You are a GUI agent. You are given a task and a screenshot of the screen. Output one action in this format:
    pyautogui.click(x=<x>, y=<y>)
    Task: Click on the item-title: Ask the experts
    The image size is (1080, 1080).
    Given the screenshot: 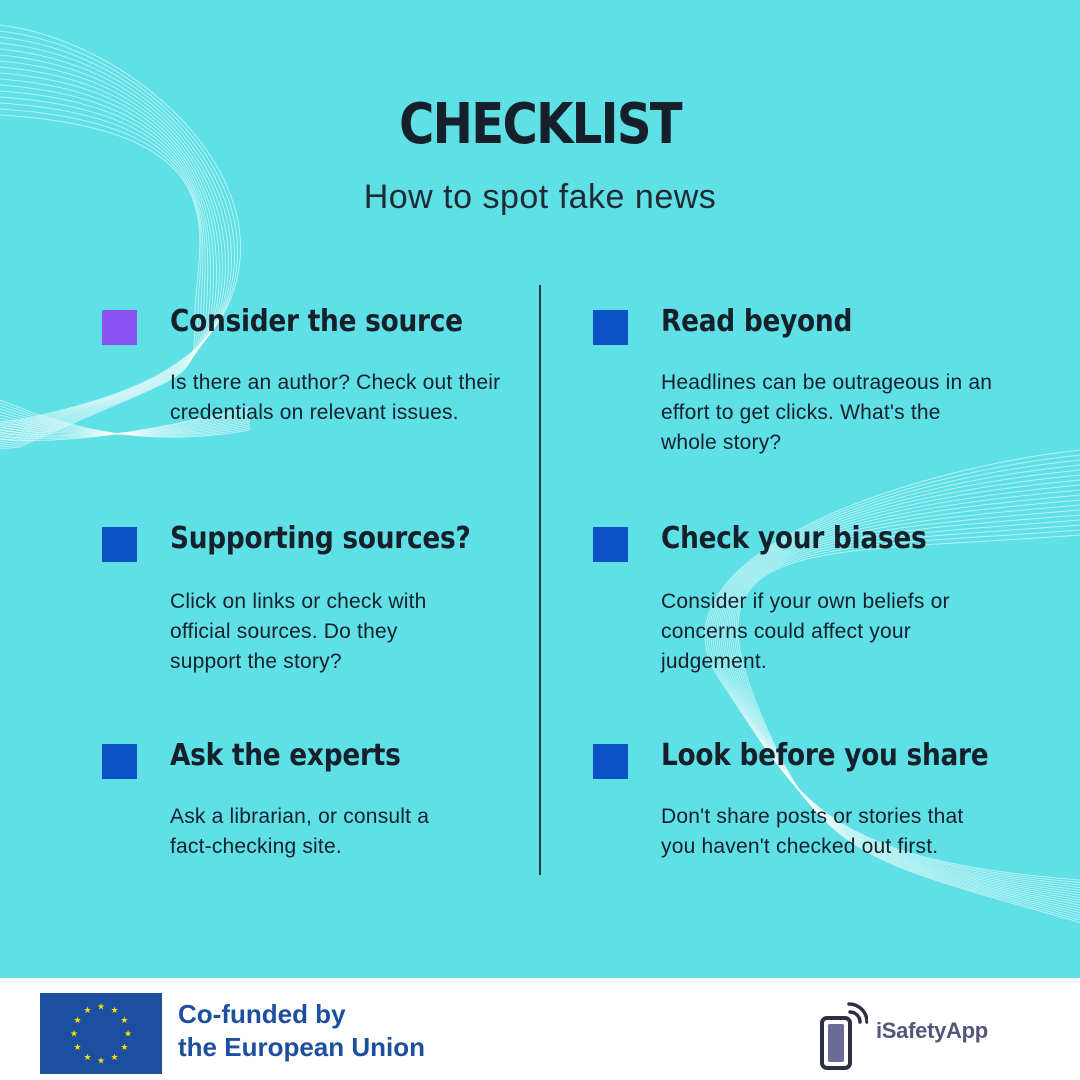 What is the action you would take?
    pyautogui.click(x=285, y=755)
    